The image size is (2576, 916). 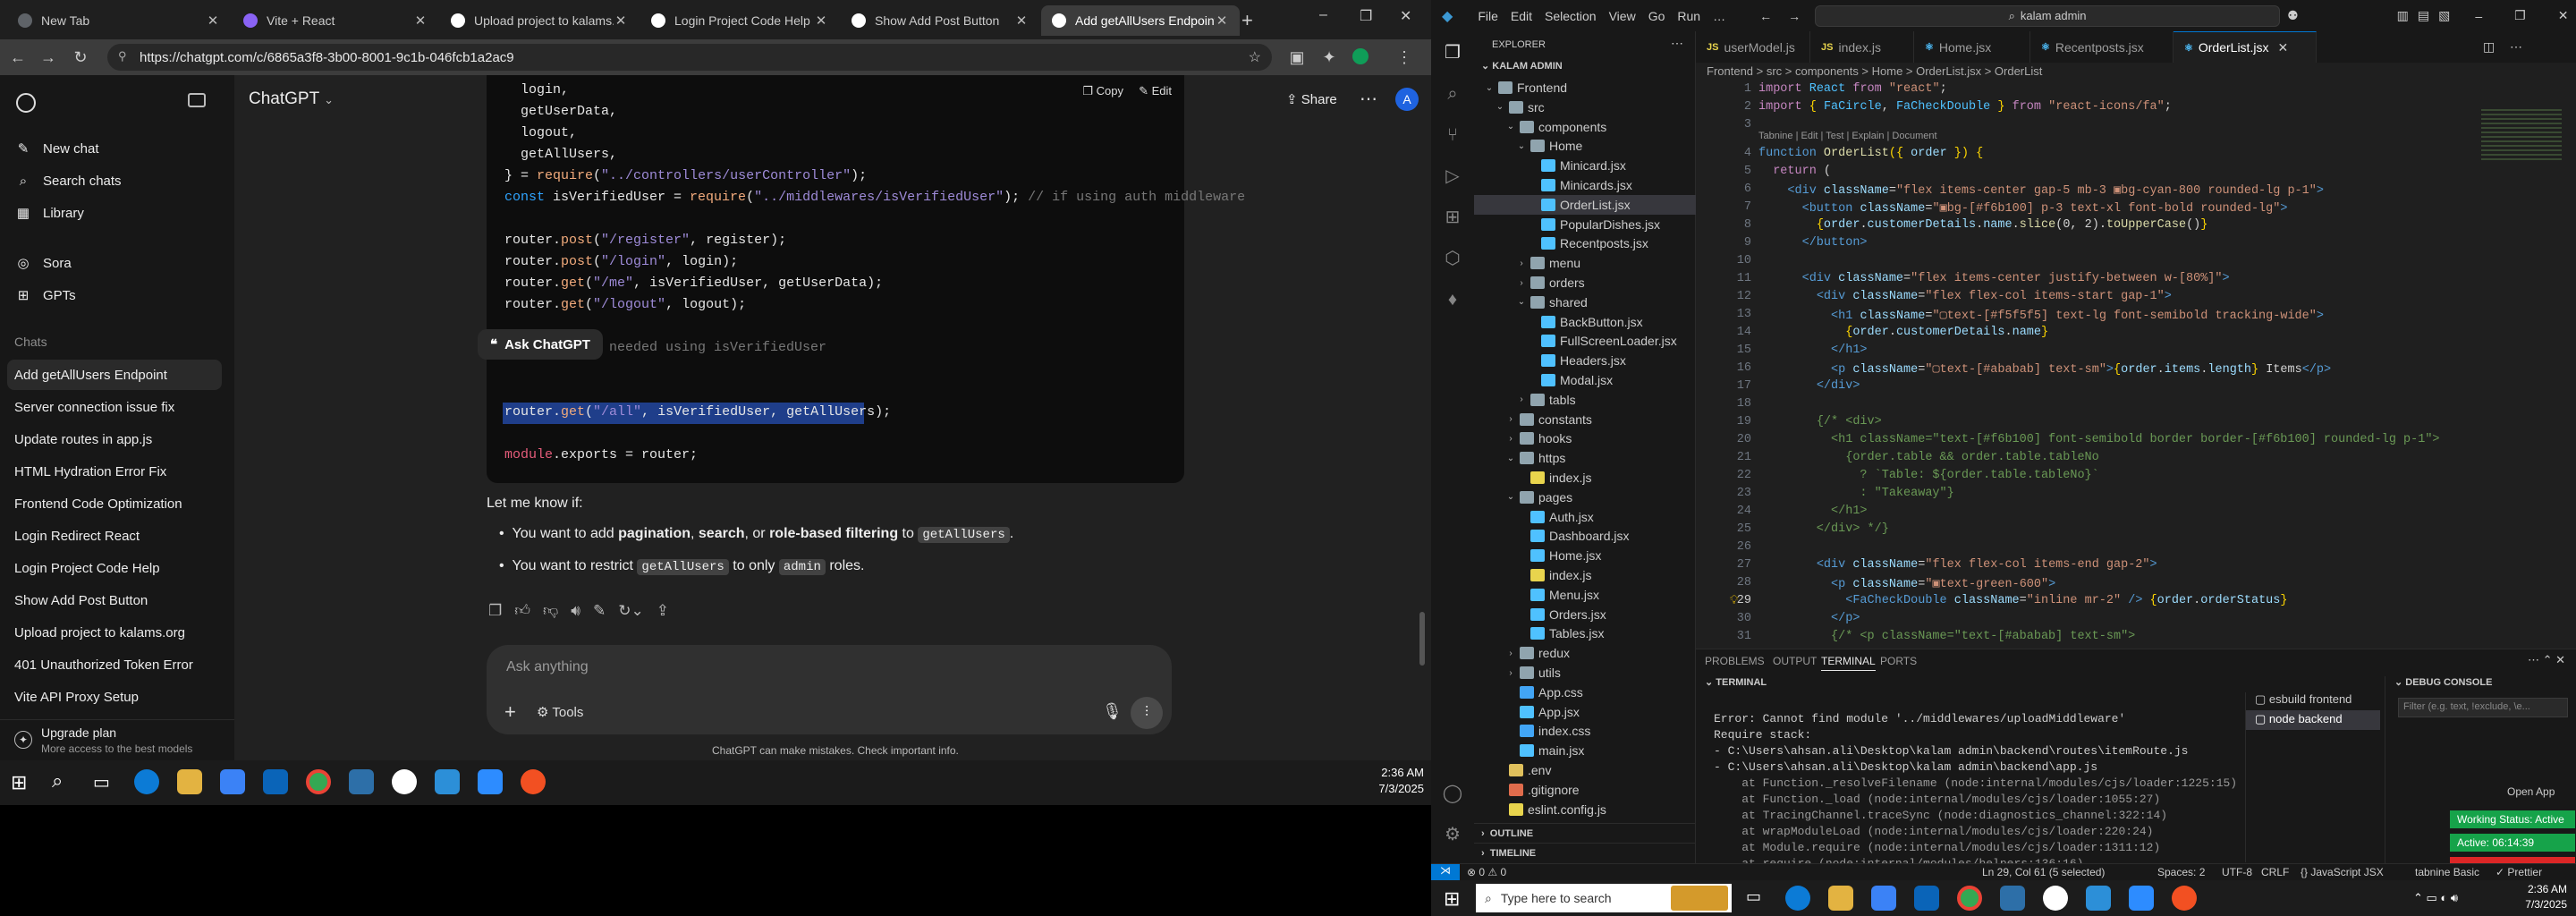 I want to click on chat-item: Show Add Post Button, so click(x=114, y=600).